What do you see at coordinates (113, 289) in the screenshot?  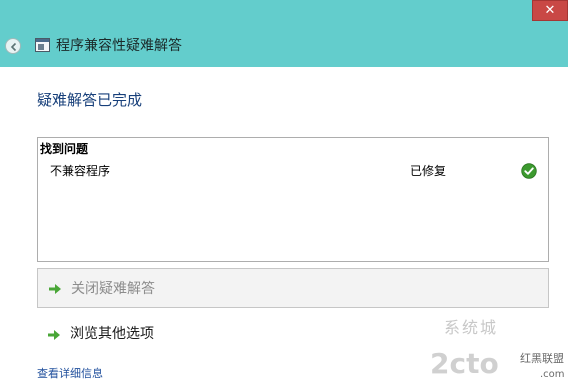 I see `close-troubleshooter-label: 关闭疑难解答` at bounding box center [113, 289].